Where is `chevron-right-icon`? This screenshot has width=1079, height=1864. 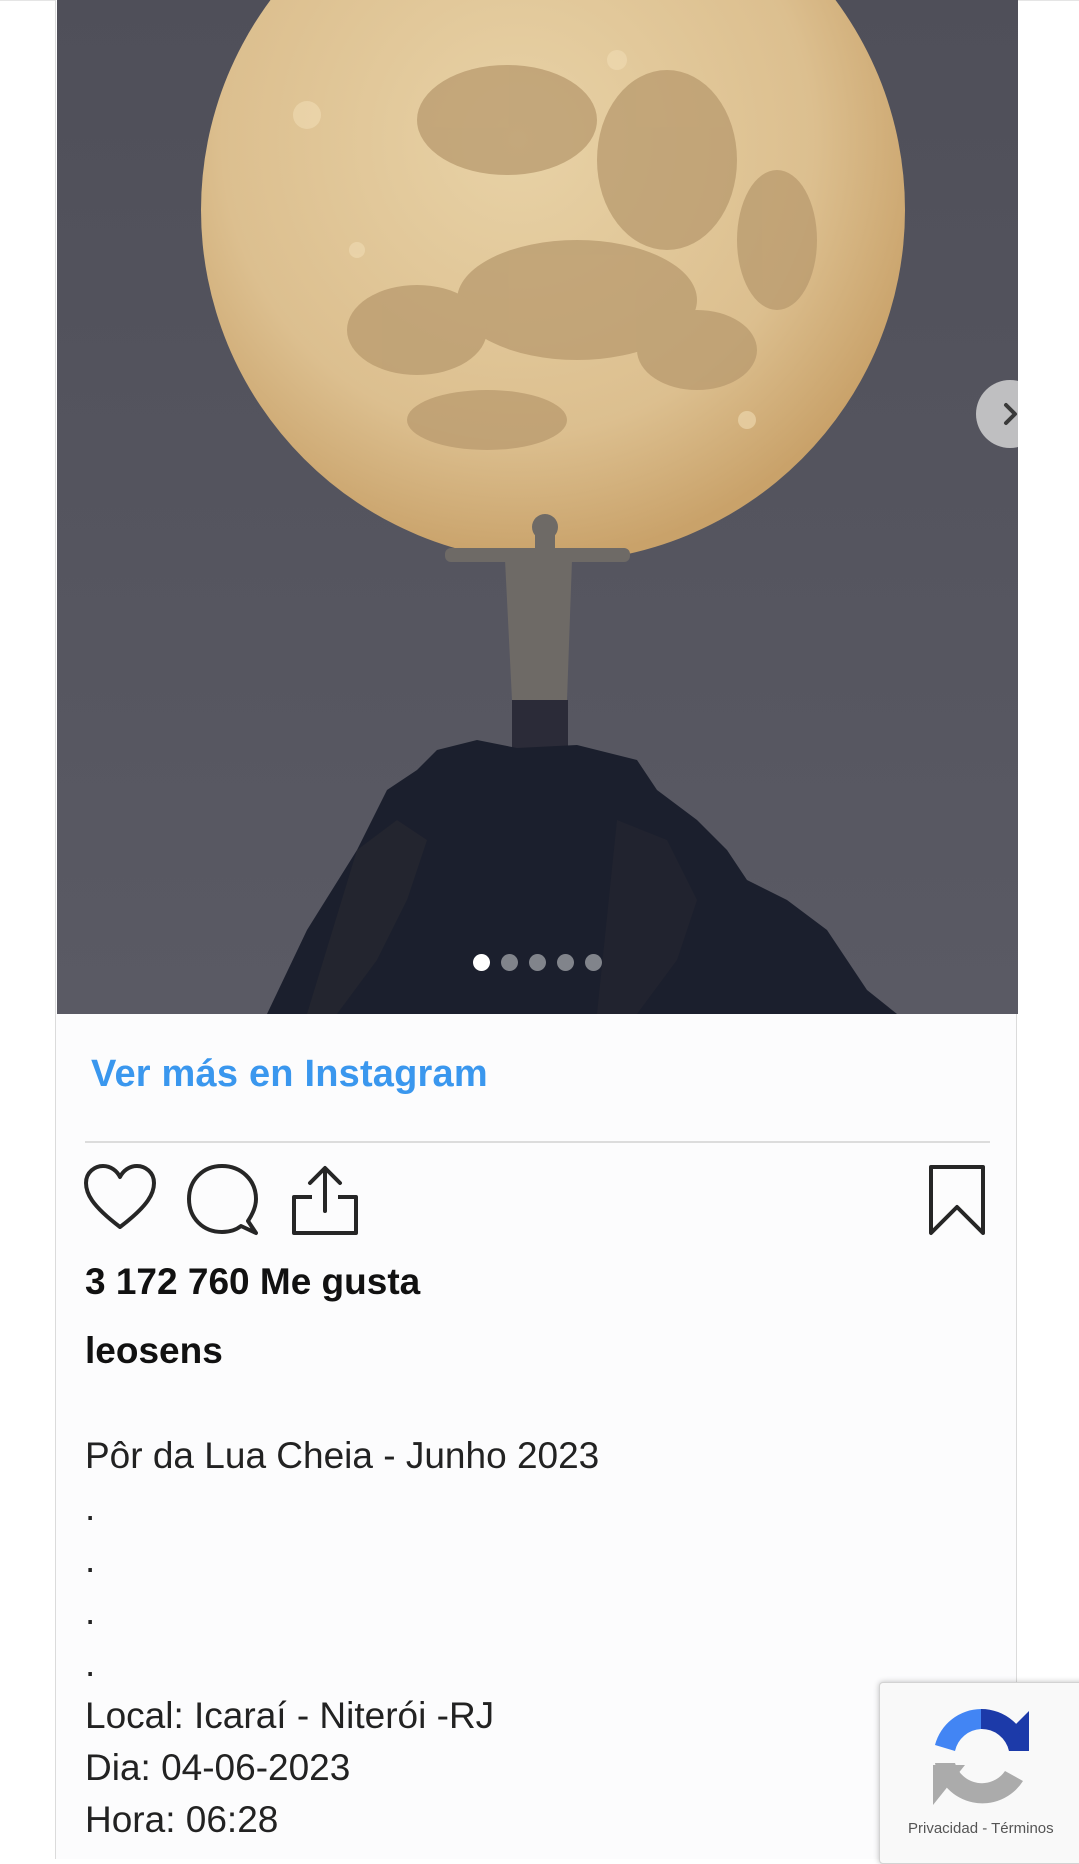 chevron-right-icon is located at coordinates (1010, 414).